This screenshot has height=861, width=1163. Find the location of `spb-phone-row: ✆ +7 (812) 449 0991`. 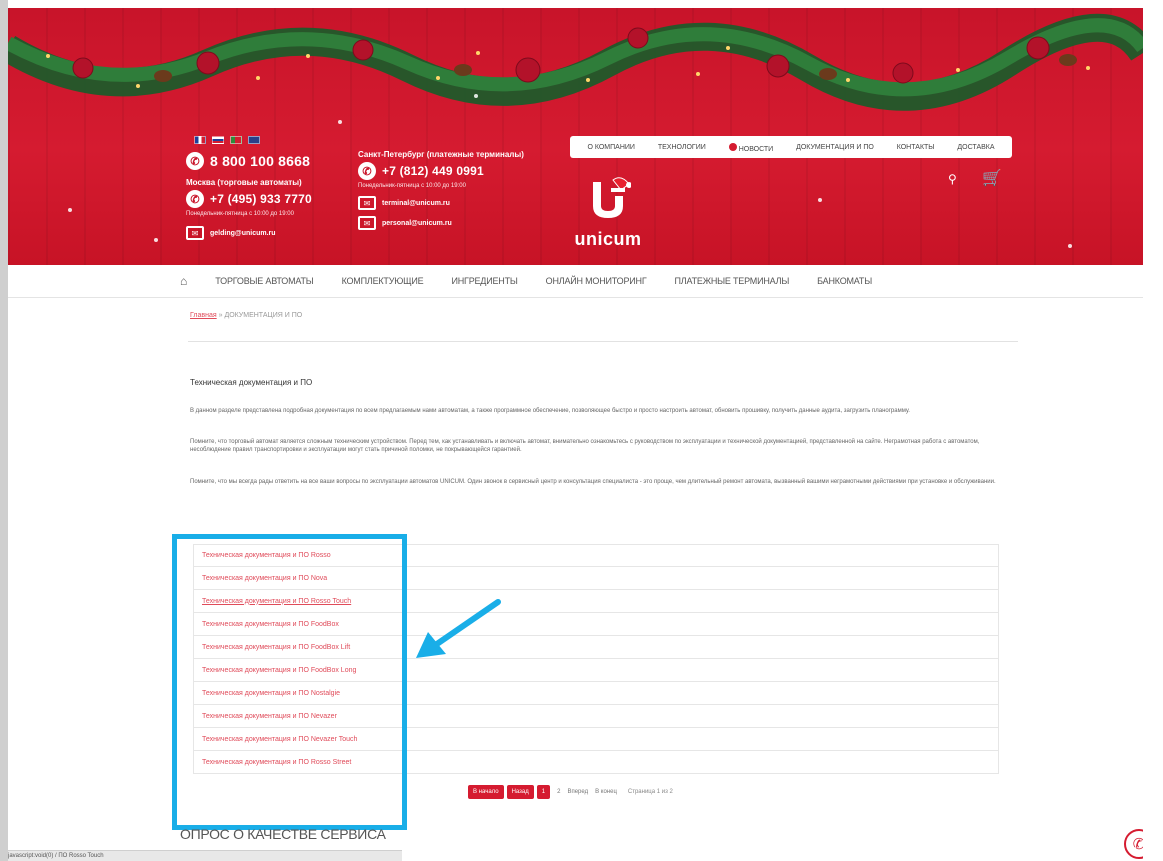

spb-phone-row: ✆ +7 (812) 449 0991 is located at coordinates (443, 171).